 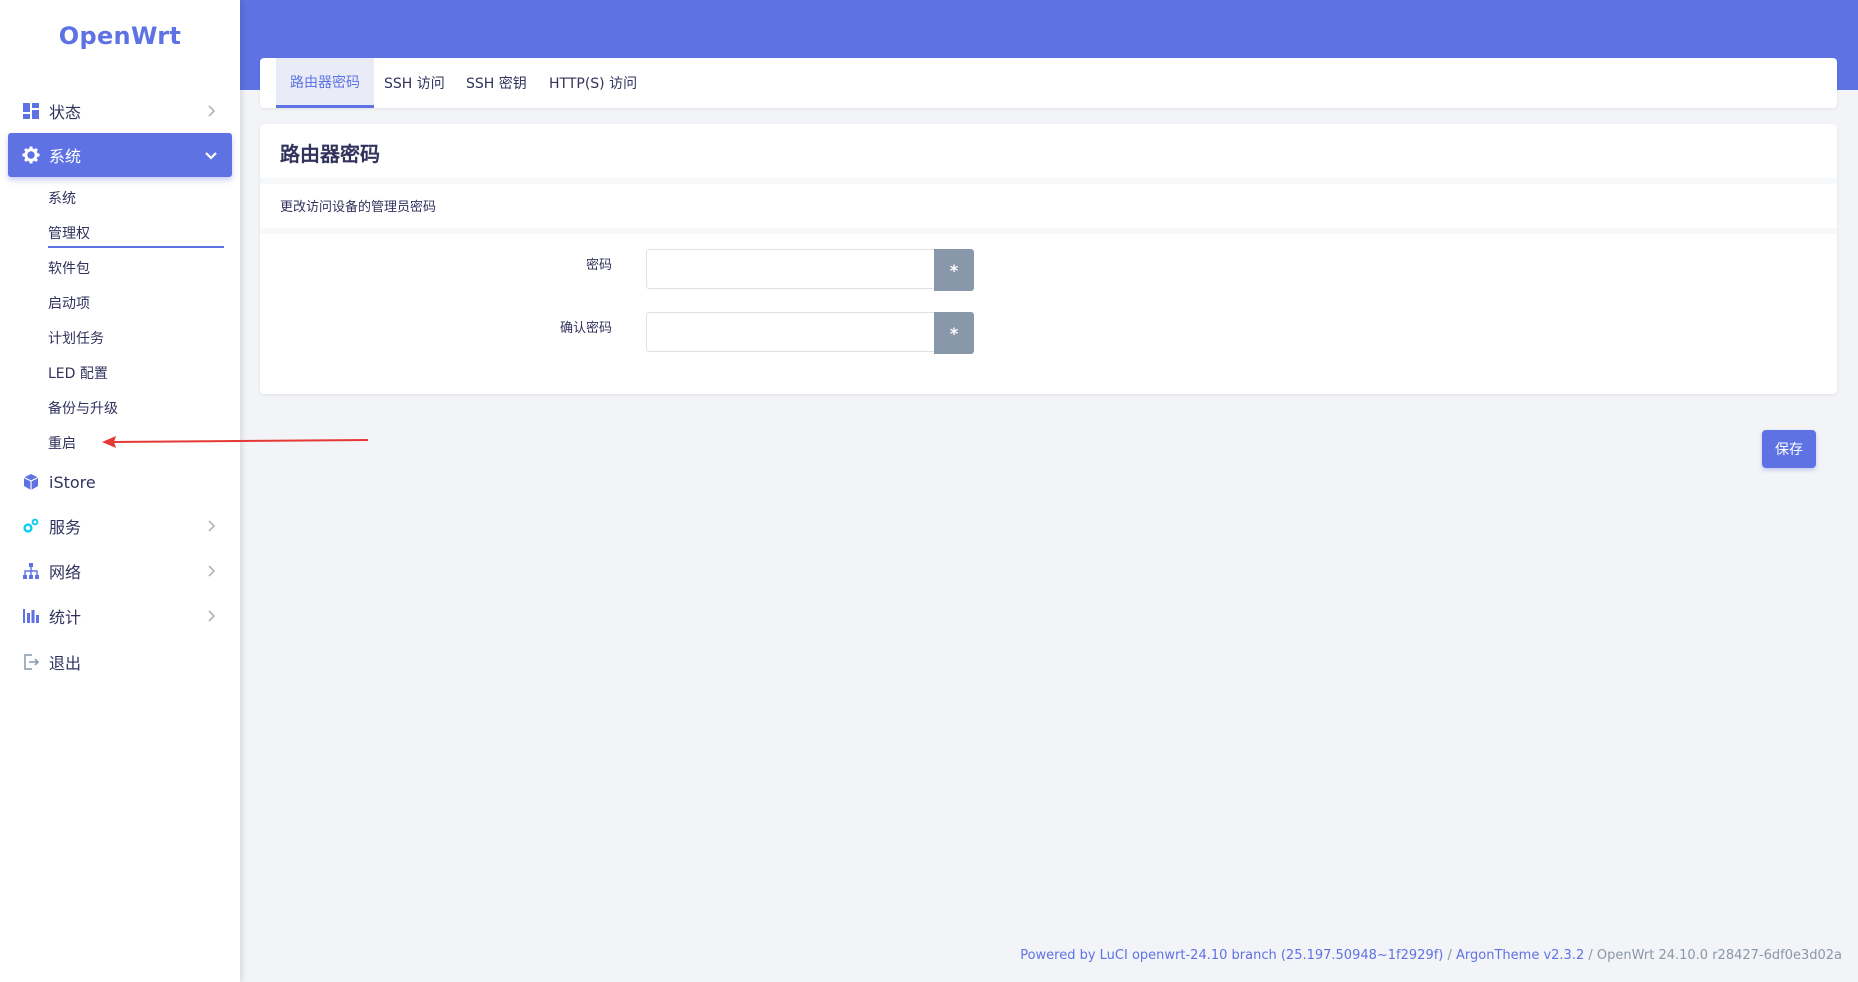 What do you see at coordinates (65, 617) in the screenshot?
I see `sidebar-item-label: 统计` at bounding box center [65, 617].